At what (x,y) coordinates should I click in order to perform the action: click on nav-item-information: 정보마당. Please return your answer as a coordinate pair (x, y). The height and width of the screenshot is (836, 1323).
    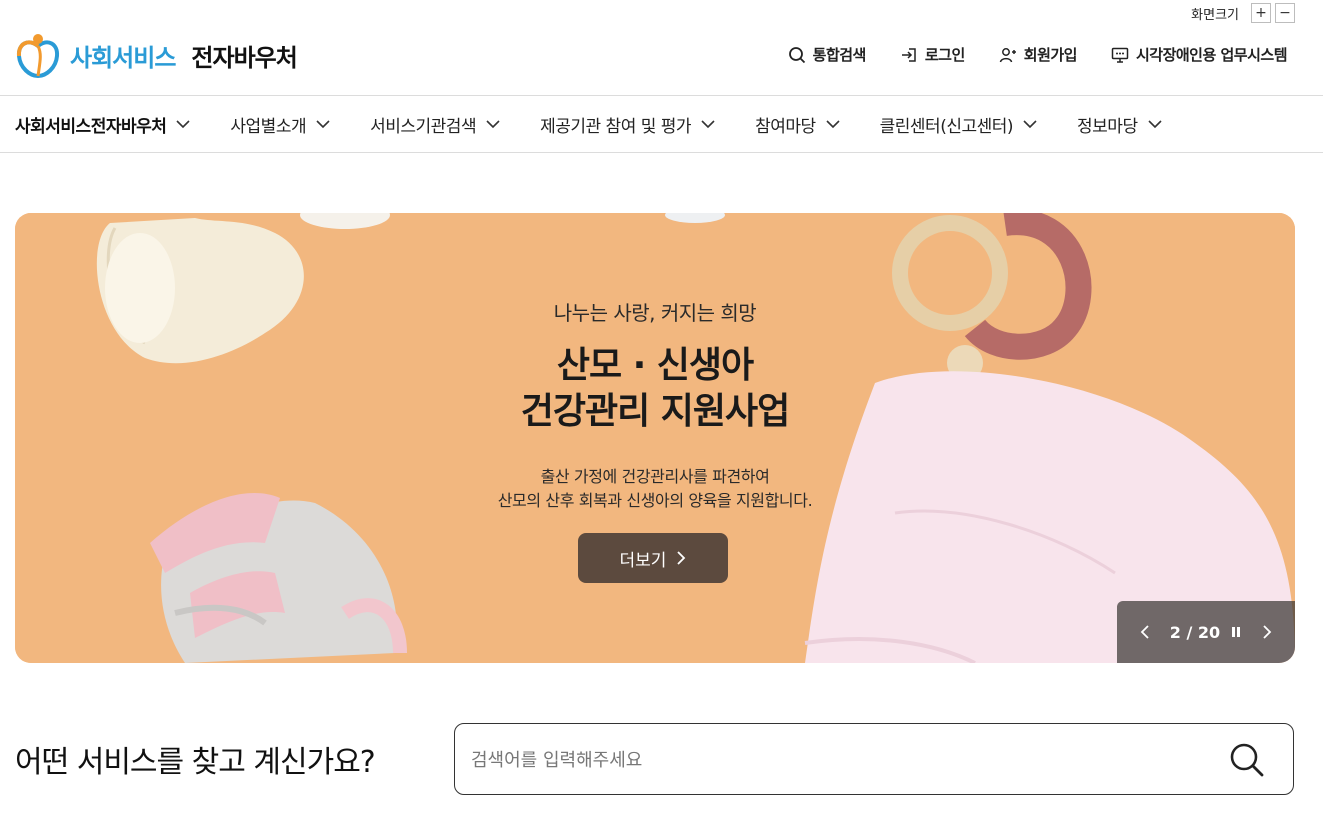
    Looking at the image, I should click on (1119, 124).